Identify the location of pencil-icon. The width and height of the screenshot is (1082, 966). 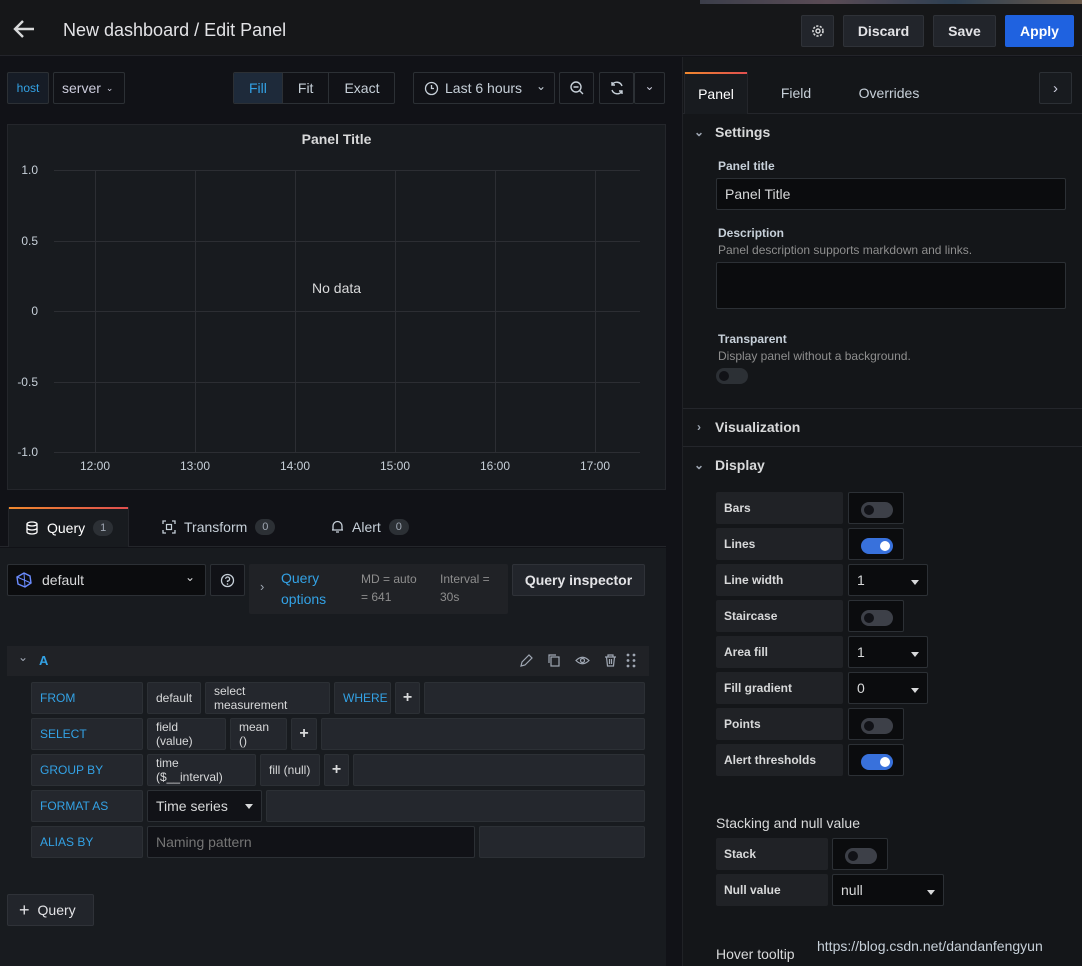
(526, 660).